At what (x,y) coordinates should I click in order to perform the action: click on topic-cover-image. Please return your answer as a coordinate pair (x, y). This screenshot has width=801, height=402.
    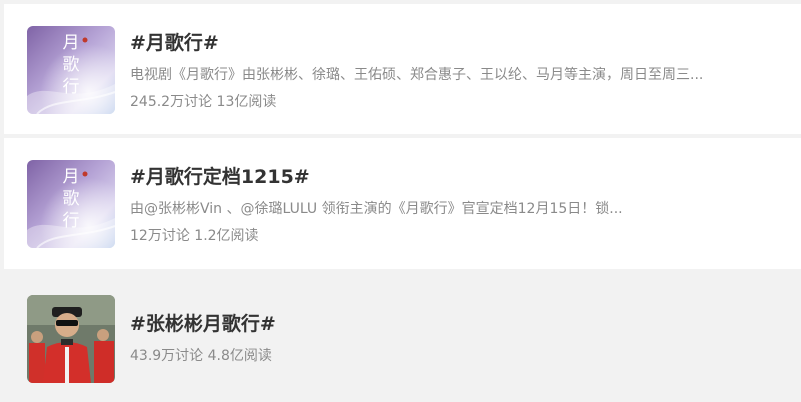
    Looking at the image, I should click on (71, 339).